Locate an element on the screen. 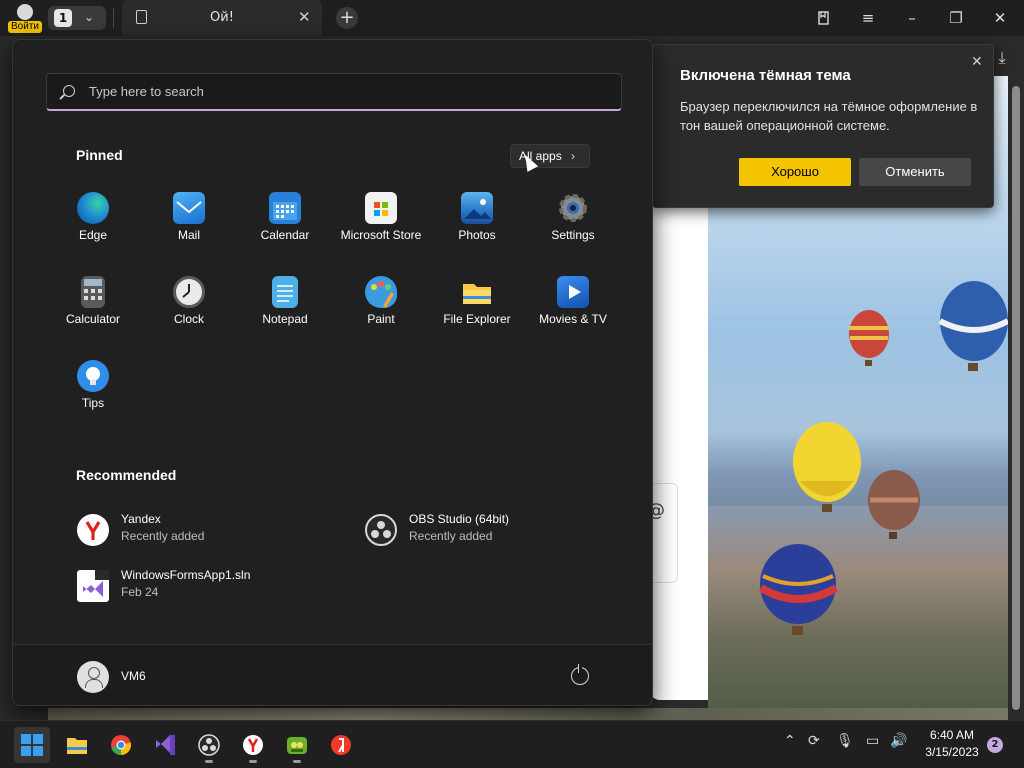  balloon-blue-white is located at coordinates (973, 326).